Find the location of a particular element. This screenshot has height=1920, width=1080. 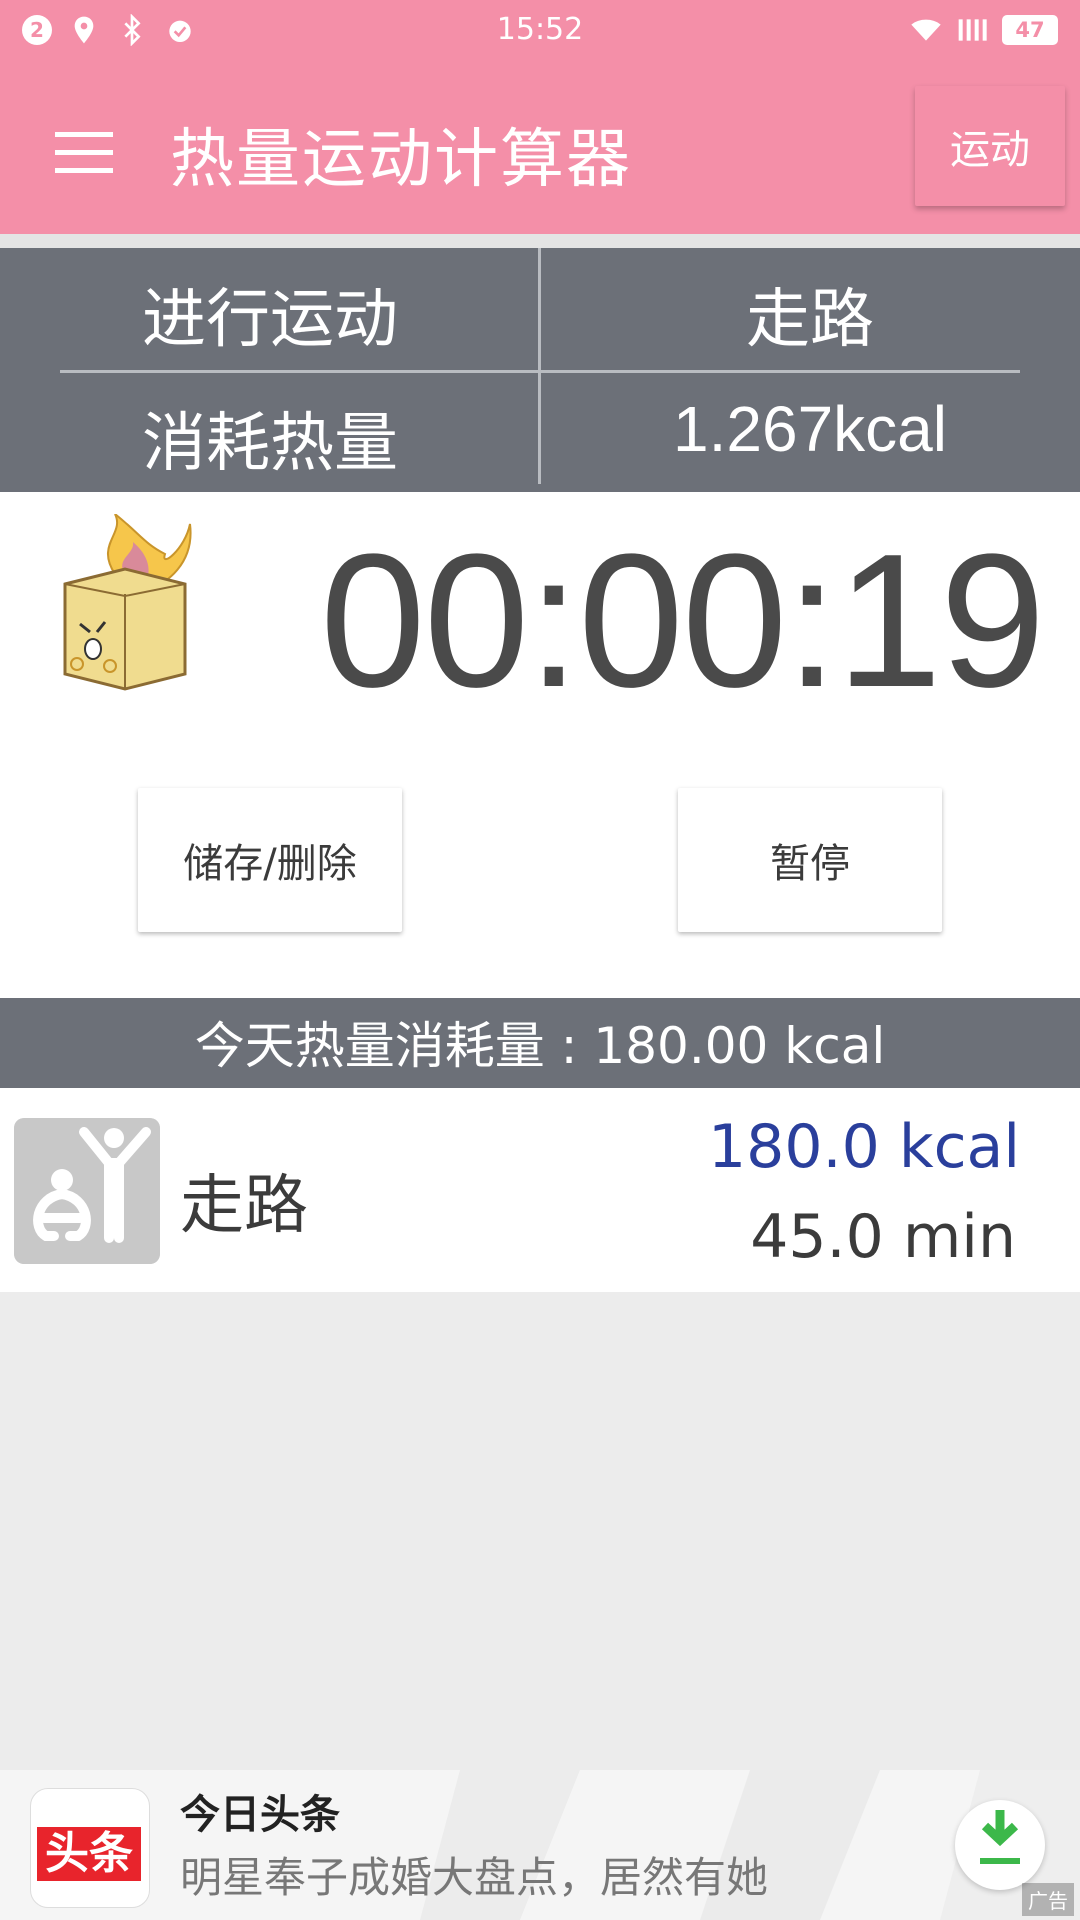

app-bar-shadow is located at coordinates (540, 241).